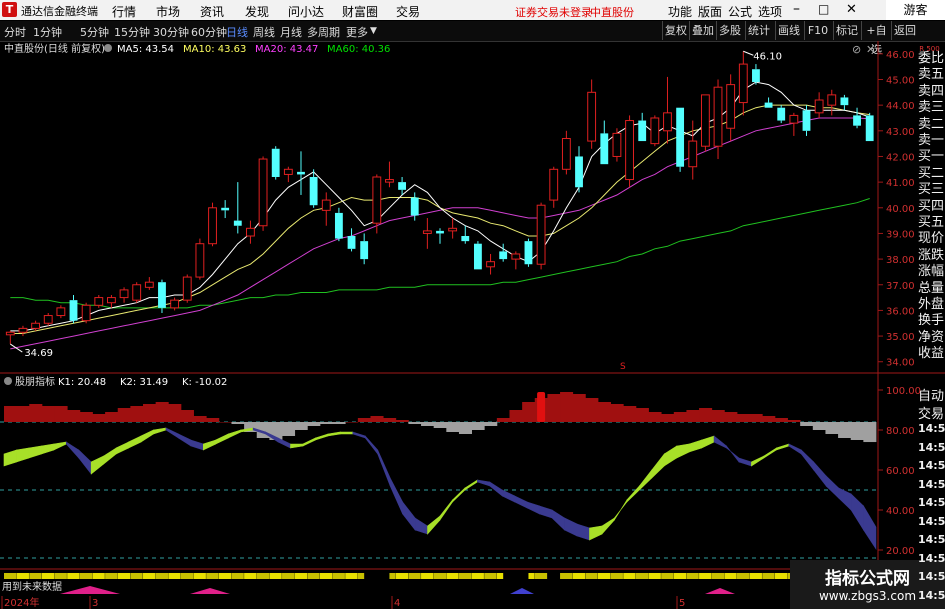 This screenshot has height=609, width=945. Describe the element at coordinates (796, 9) in the screenshot. I see `minimize-icon: –` at that location.